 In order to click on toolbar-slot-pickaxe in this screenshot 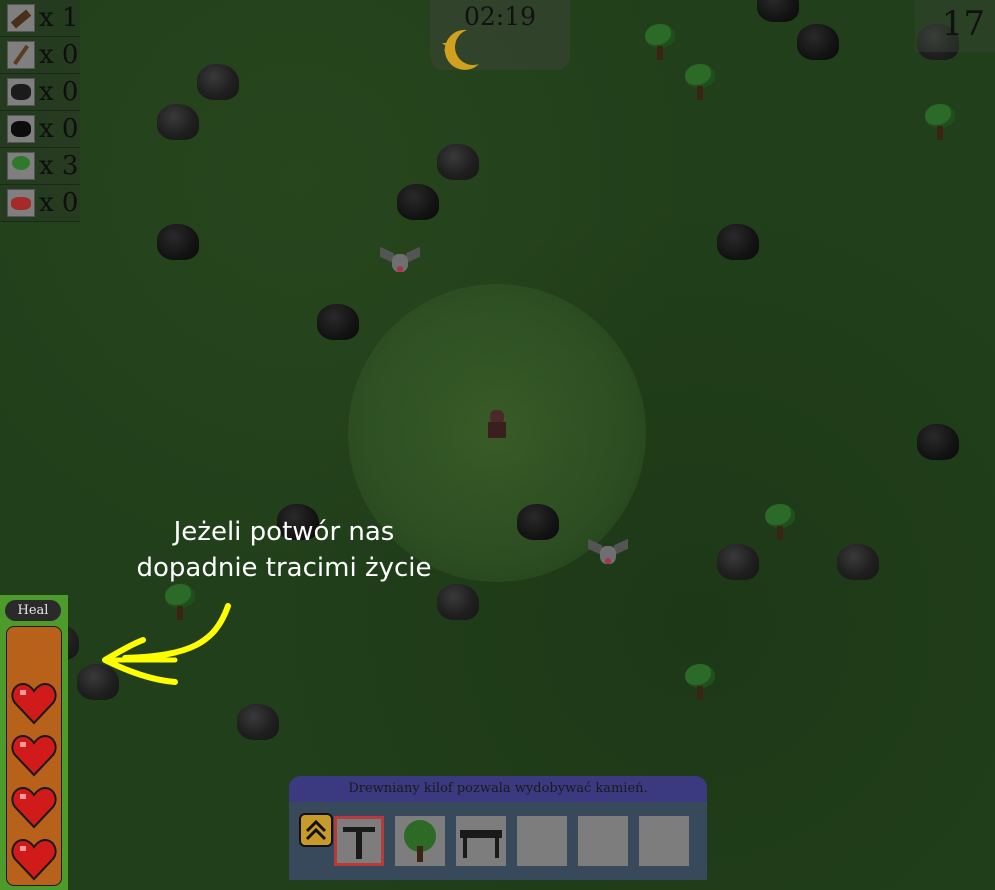, I will do `click(359, 841)`.